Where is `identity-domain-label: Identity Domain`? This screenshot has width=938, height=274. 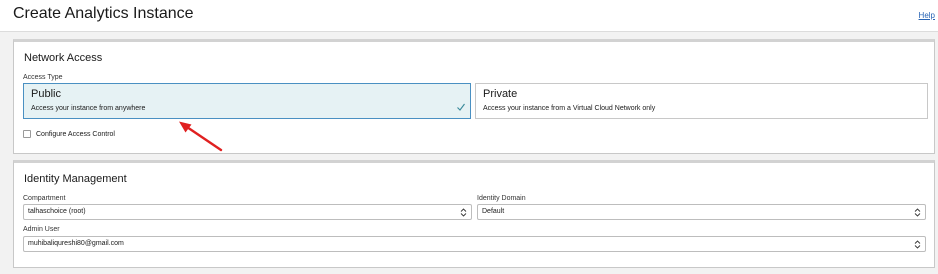
identity-domain-label: Identity Domain is located at coordinates (501, 198).